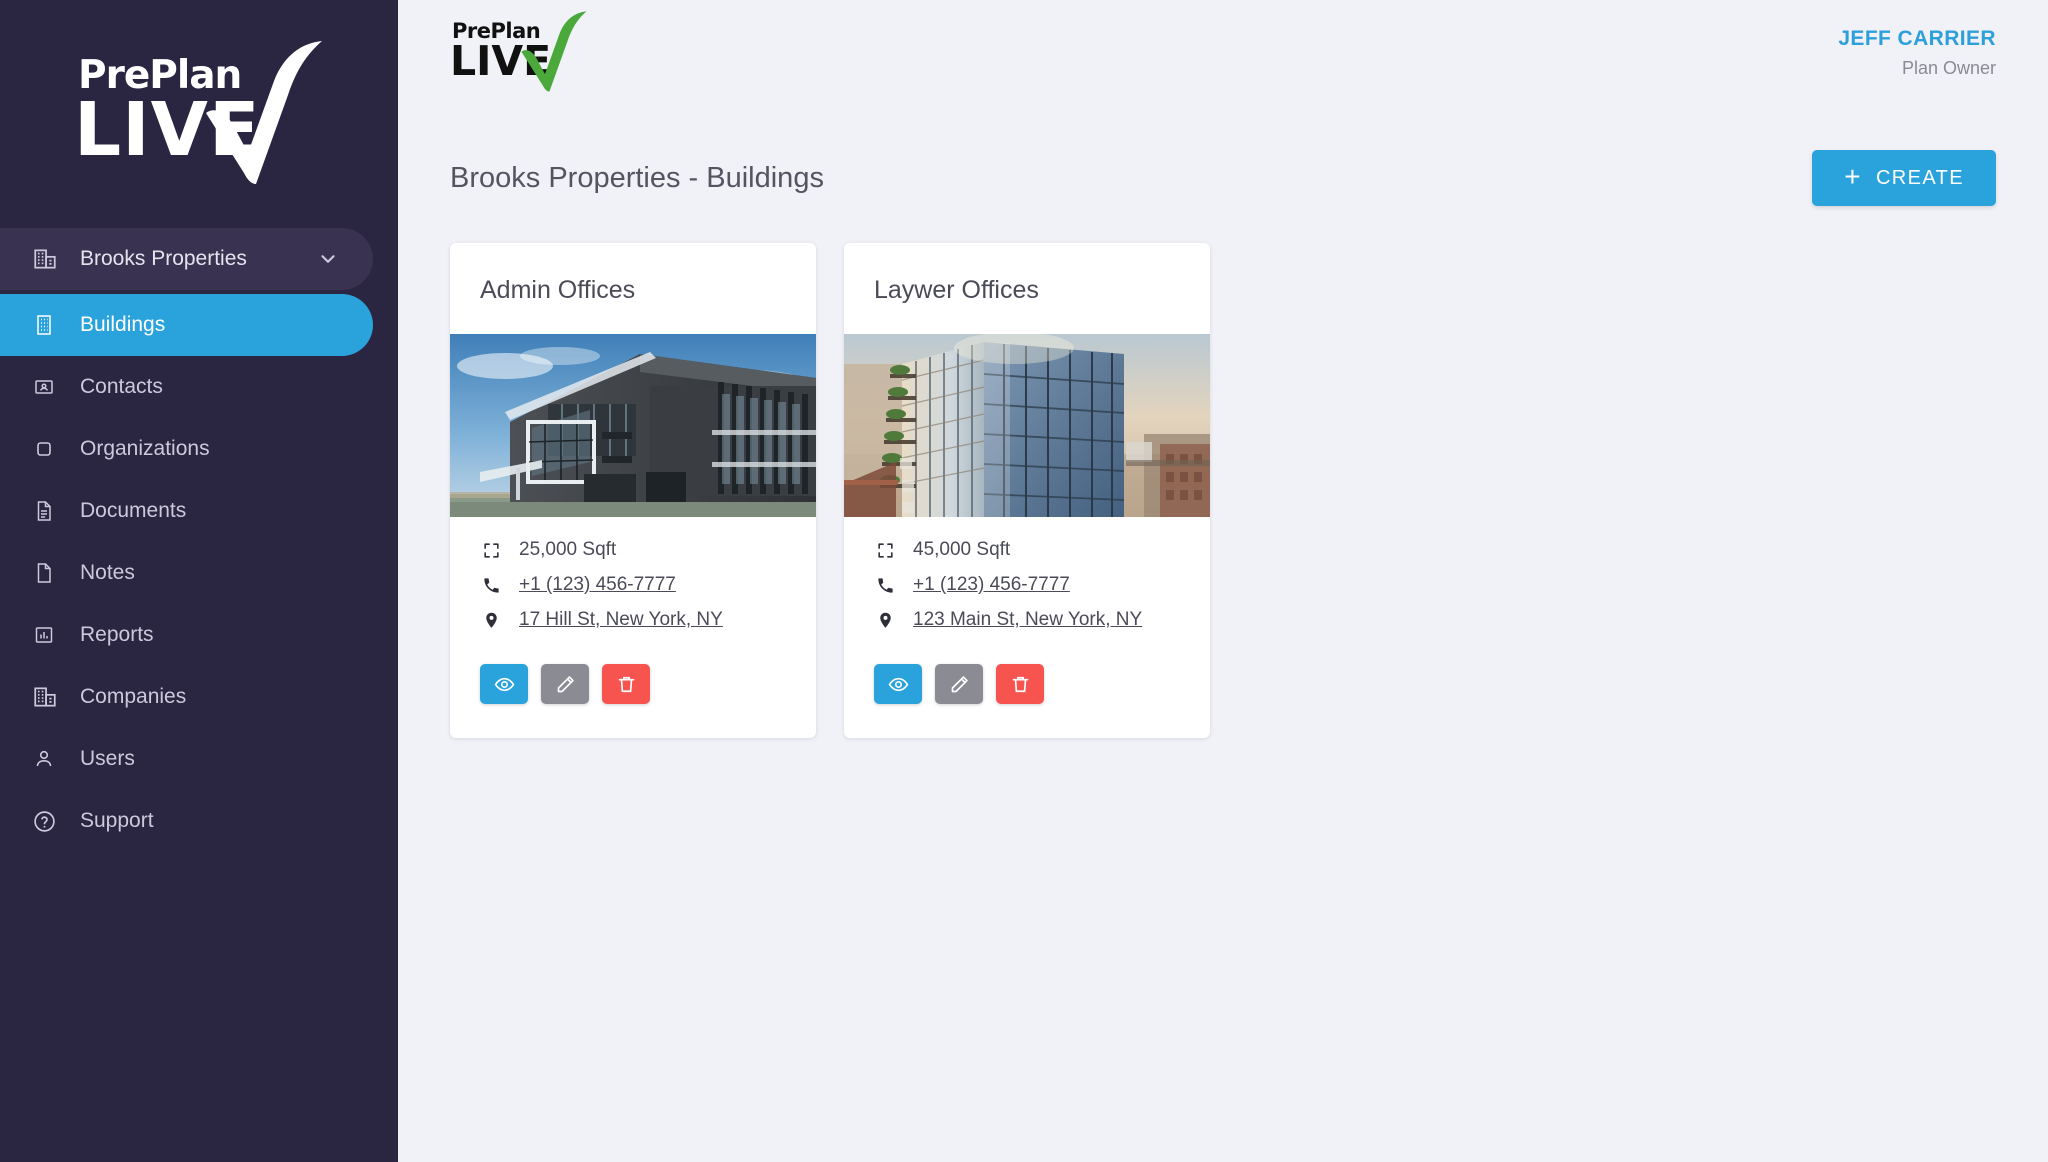 Image resolution: width=2048 pixels, height=1162 pixels. Describe the element at coordinates (117, 634) in the screenshot. I see `sidebar-item-label: Reports` at that location.